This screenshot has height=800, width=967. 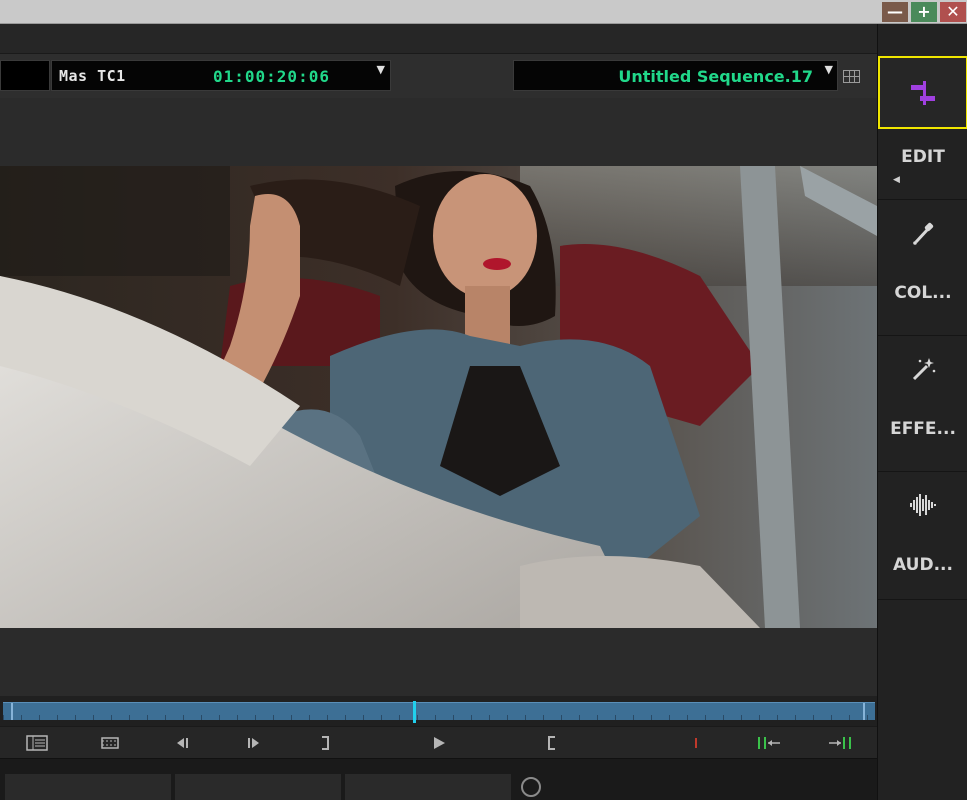 I want to click on timecode-label: Mas TC1, so click(x=92, y=76).